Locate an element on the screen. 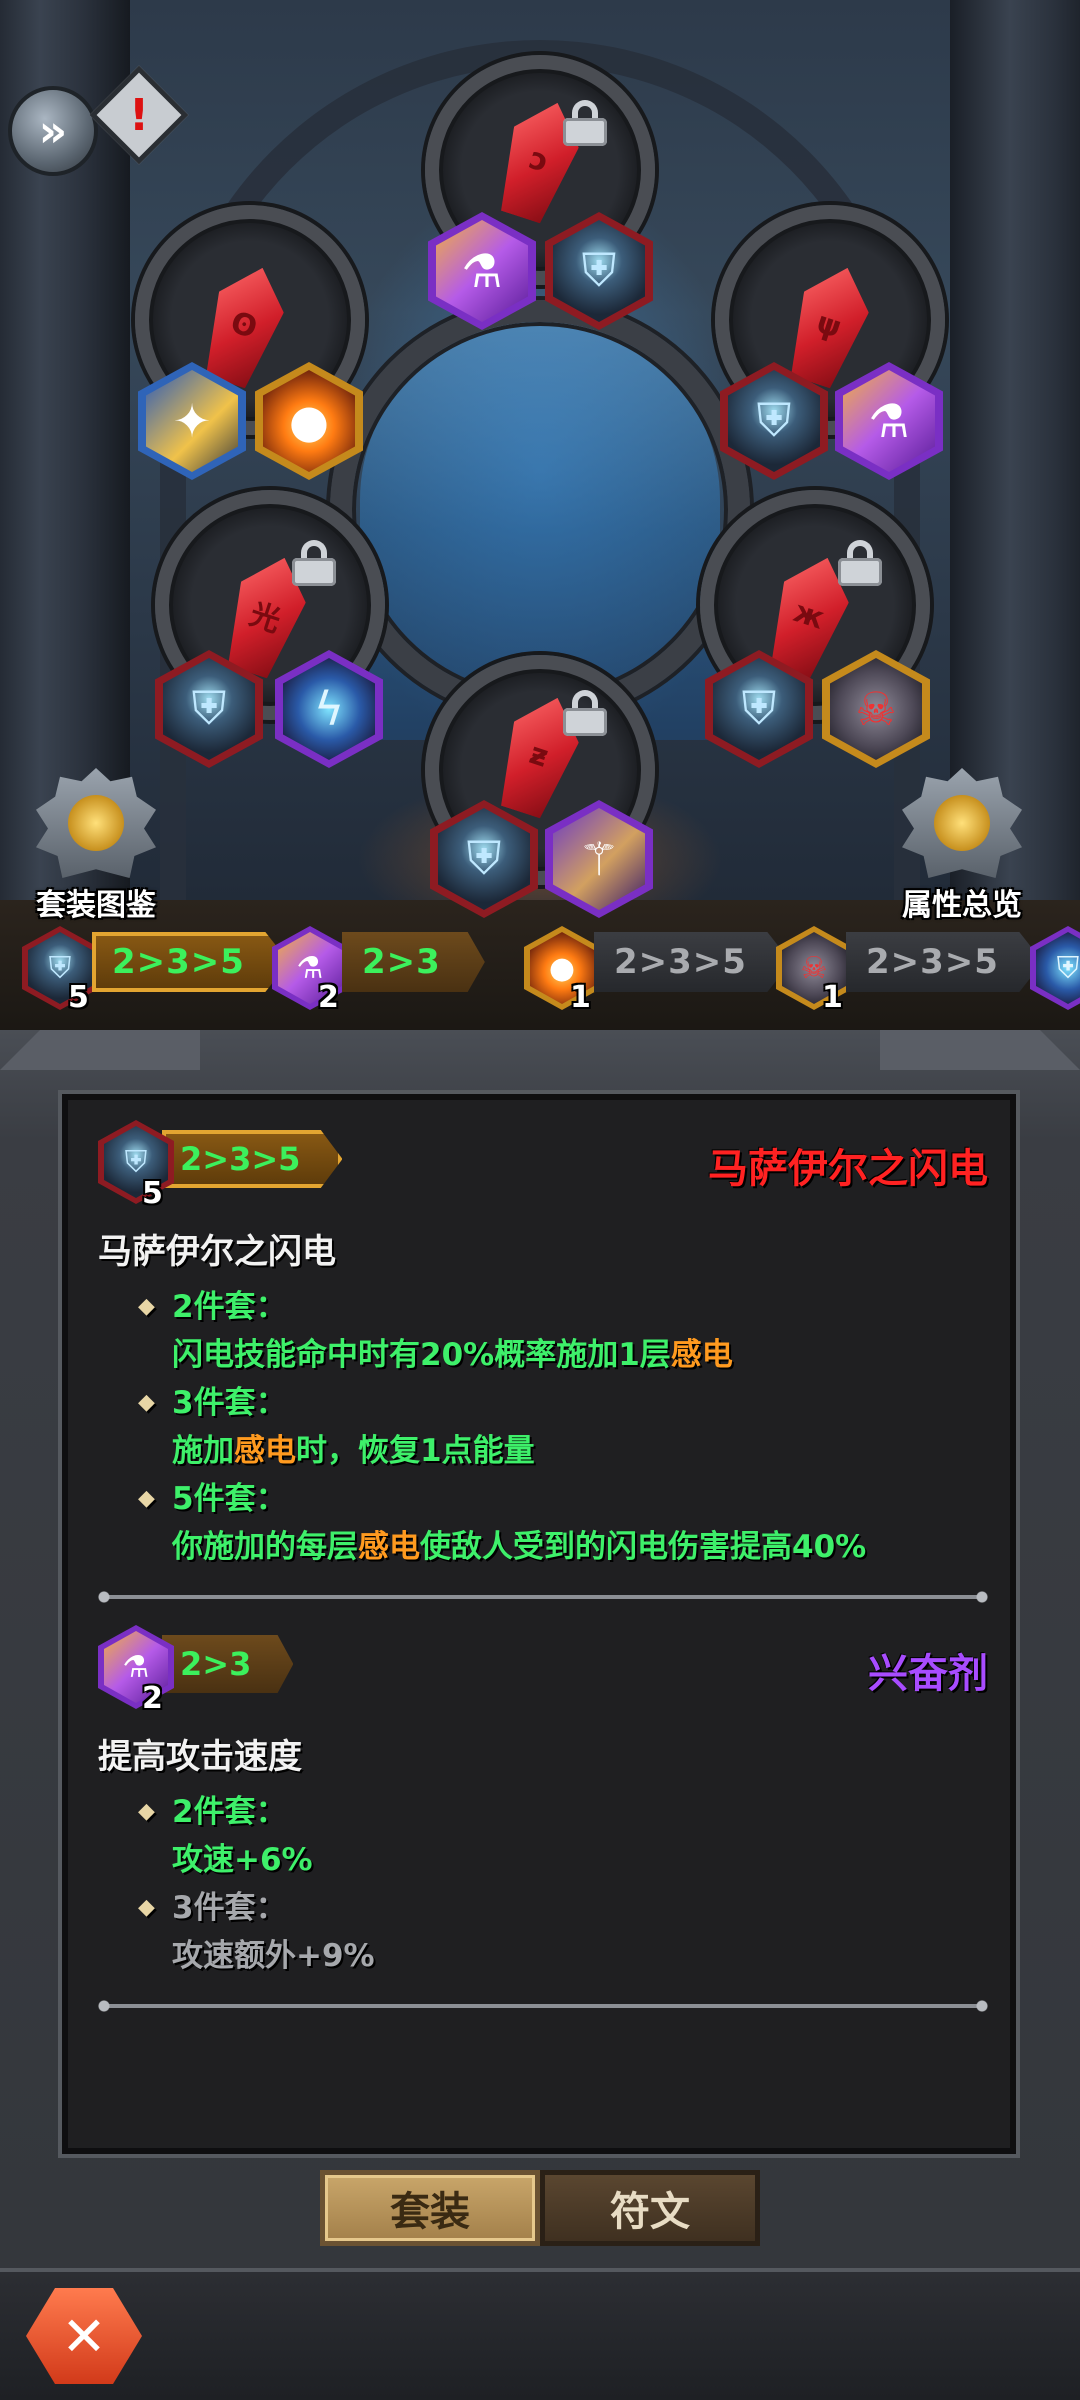  bonus-effect: 施加感电时，恢复1点能量 is located at coordinates (353, 1451).